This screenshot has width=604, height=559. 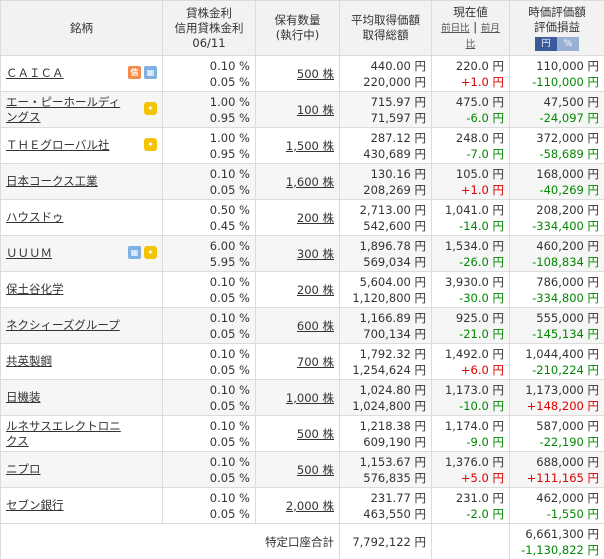 I want to click on stock-name-link: ＴＨＥグローバル社, so click(x=57, y=145).